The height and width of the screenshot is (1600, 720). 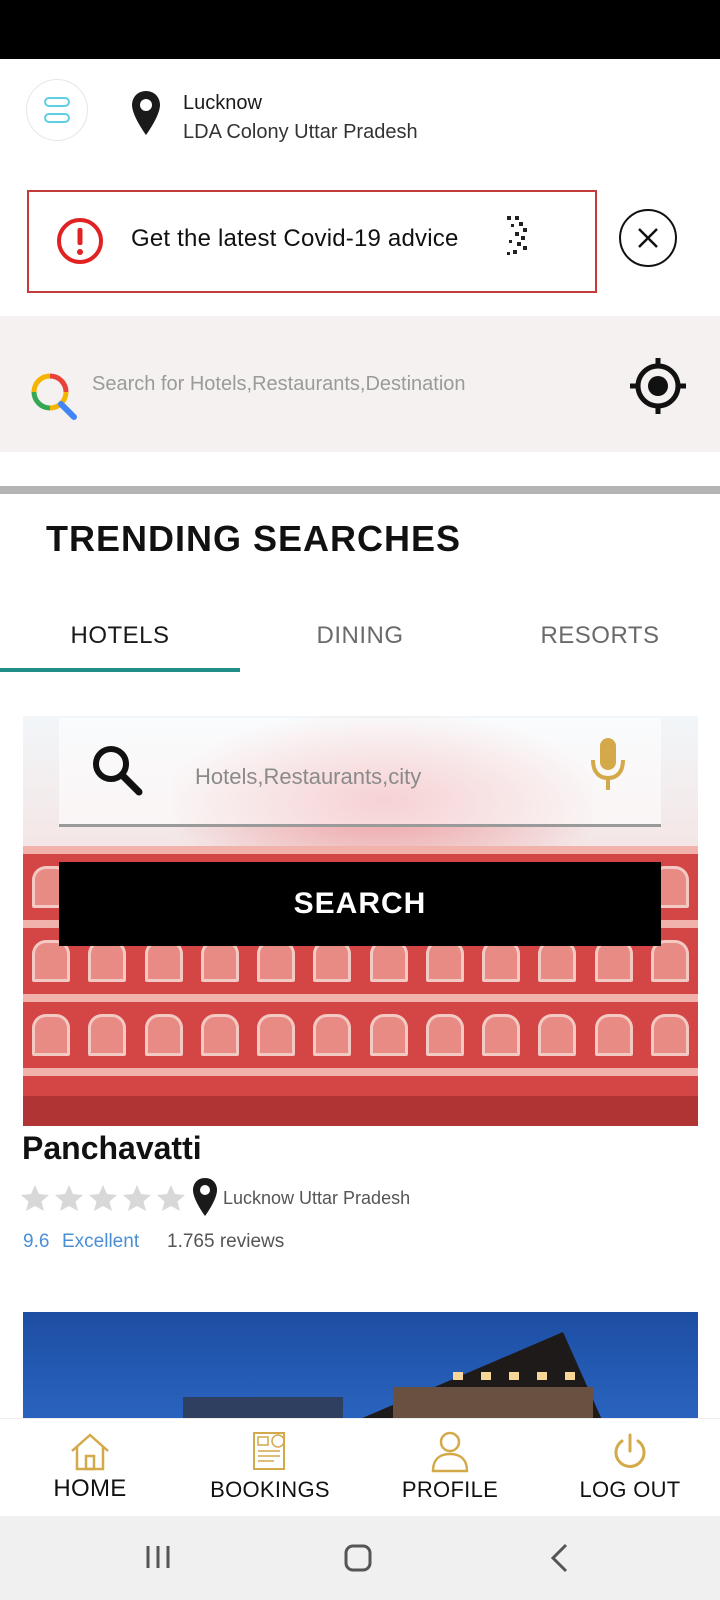 What do you see at coordinates (317, 1198) in the screenshot?
I see `hotel-location: Lucknow Uttar Pradesh` at bounding box center [317, 1198].